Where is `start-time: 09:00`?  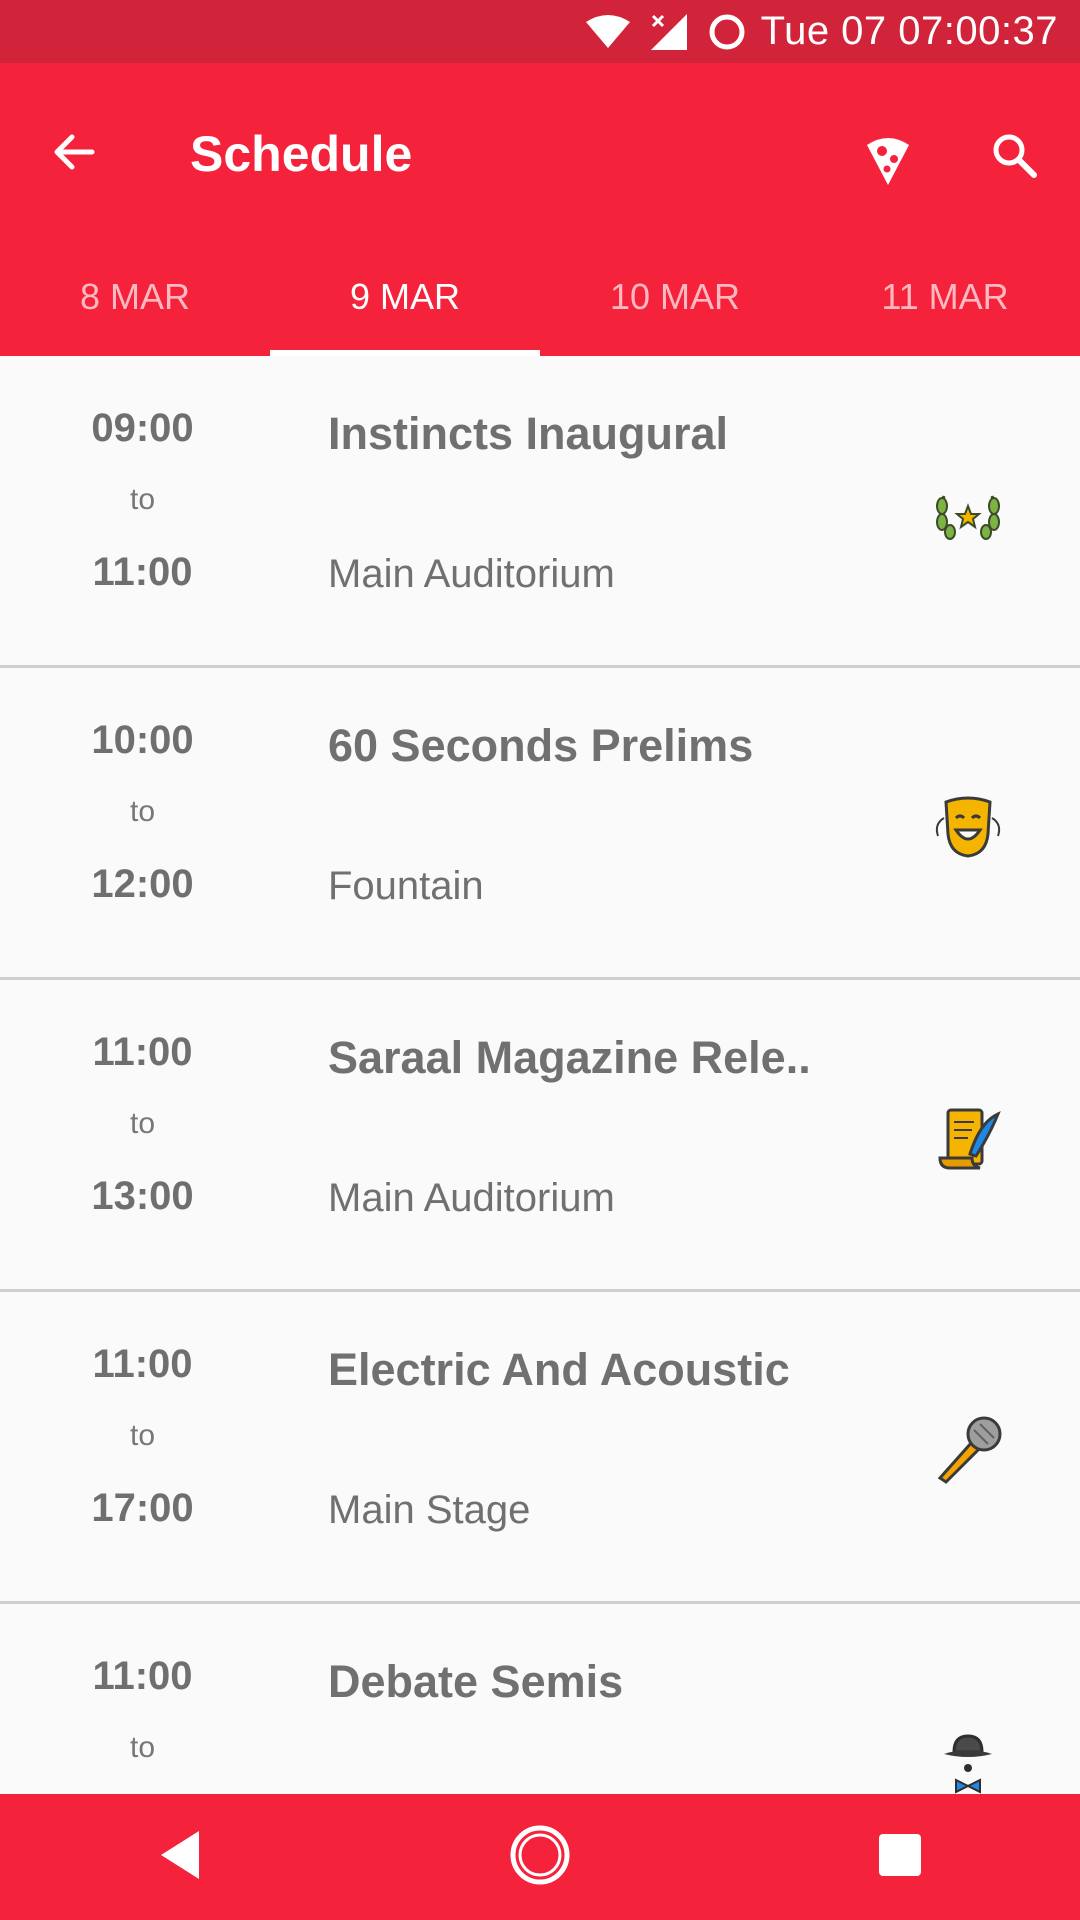 start-time: 09:00 is located at coordinates (142, 428).